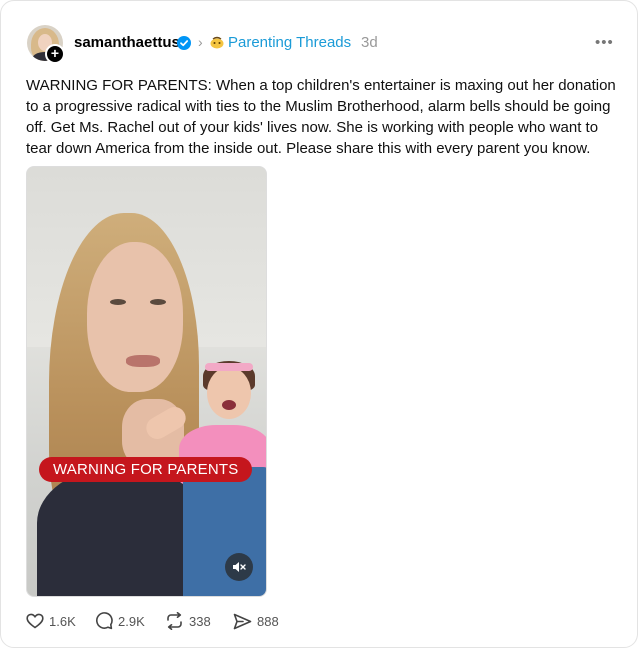  I want to click on mute-toggle-button, so click(239, 567).